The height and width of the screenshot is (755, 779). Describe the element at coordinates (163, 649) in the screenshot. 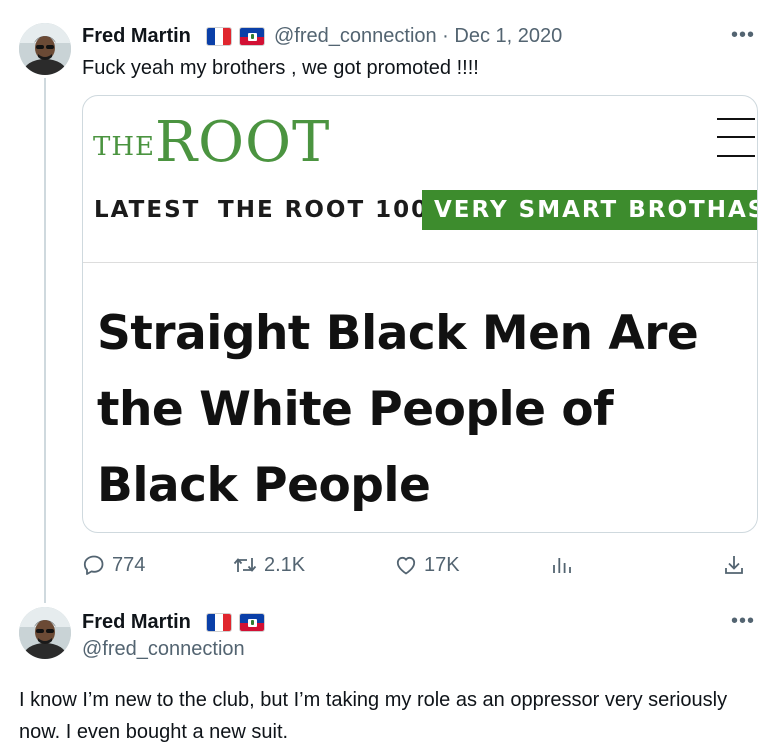

I see `handle: @fred_connection` at that location.